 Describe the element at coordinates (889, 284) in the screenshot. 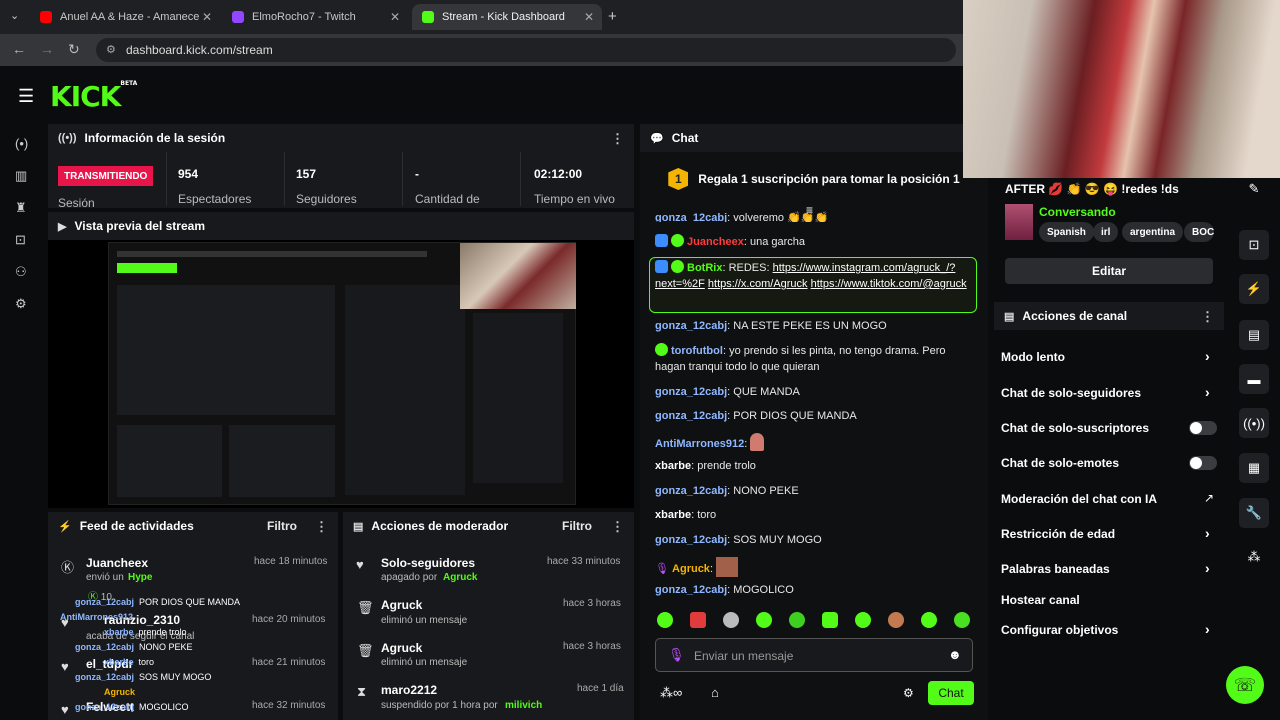

I see `chat-link: https://www.tiktok.com/@agruck` at that location.